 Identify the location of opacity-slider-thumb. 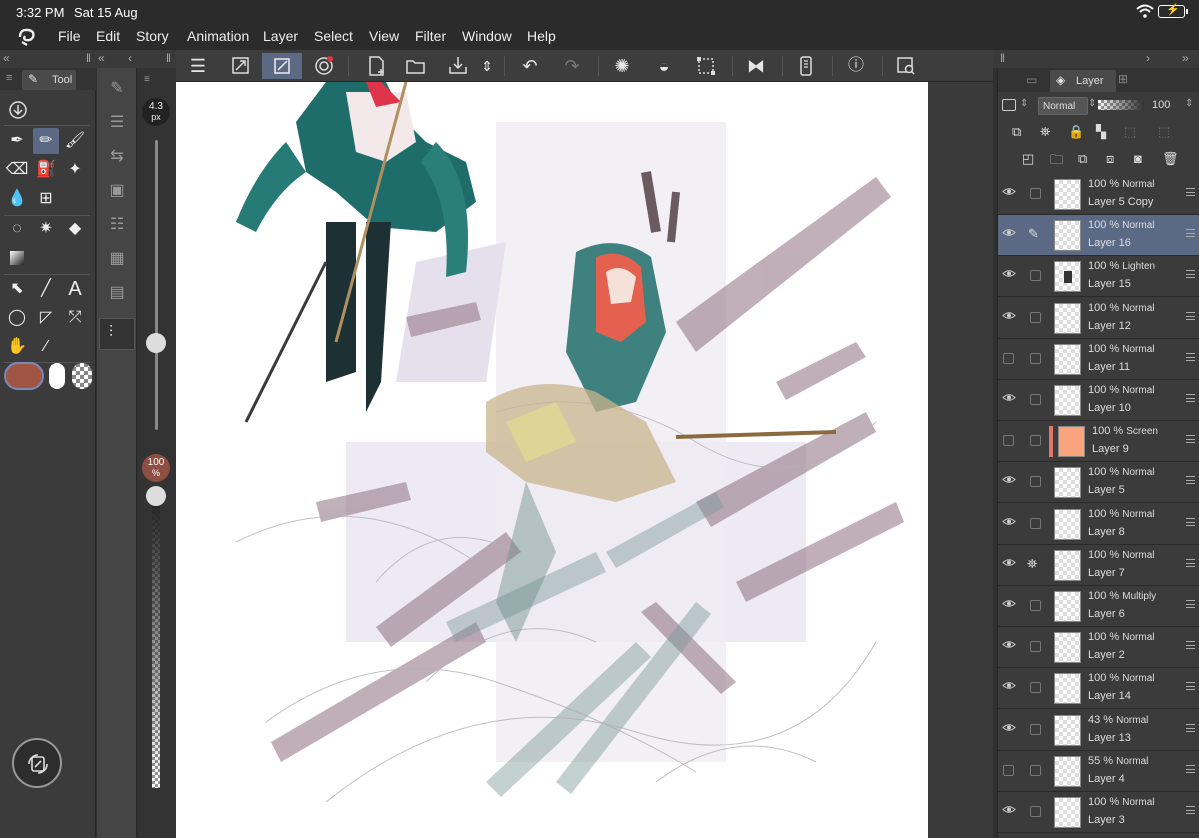
(156, 496).